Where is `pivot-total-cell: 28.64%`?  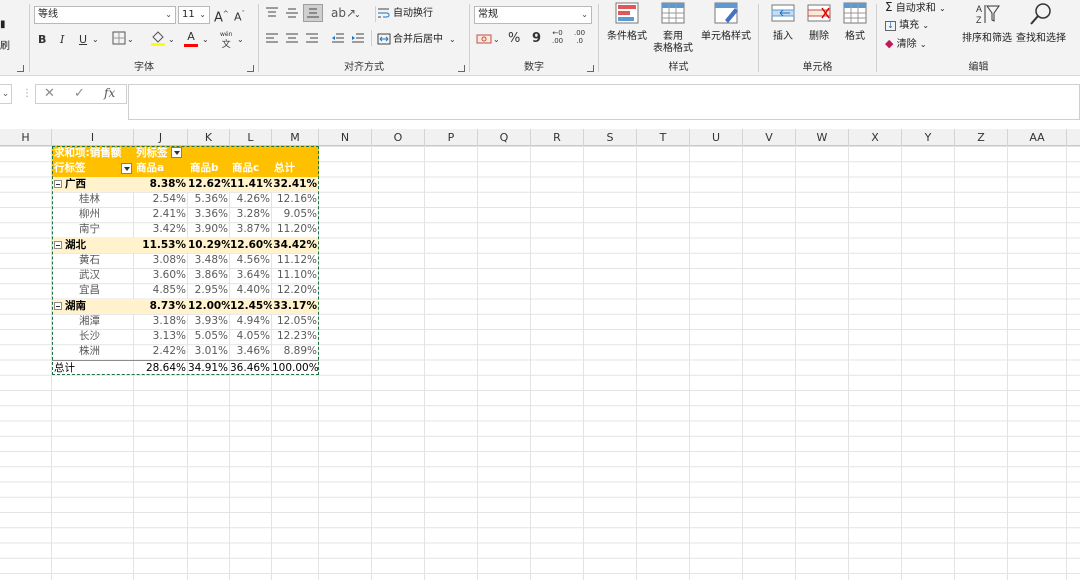
pivot-total-cell: 28.64% is located at coordinates (161, 368).